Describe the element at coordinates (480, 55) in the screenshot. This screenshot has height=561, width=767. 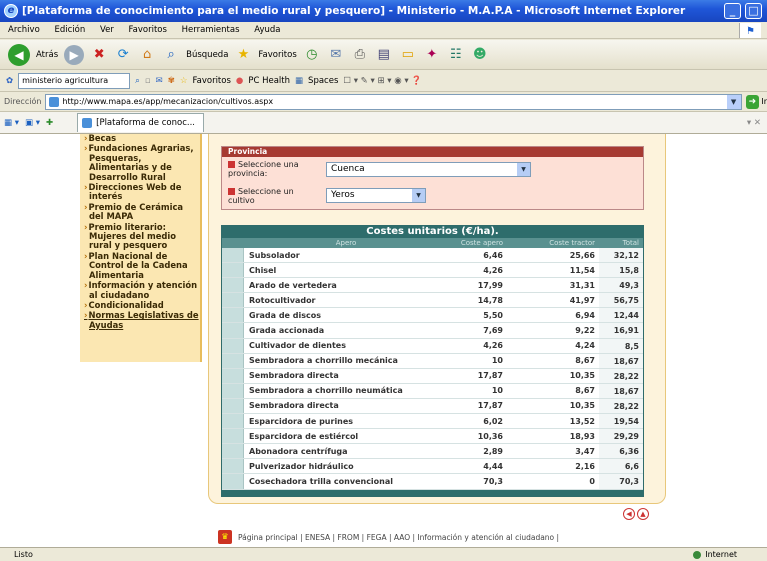
I see `people-icon: ☻` at that location.